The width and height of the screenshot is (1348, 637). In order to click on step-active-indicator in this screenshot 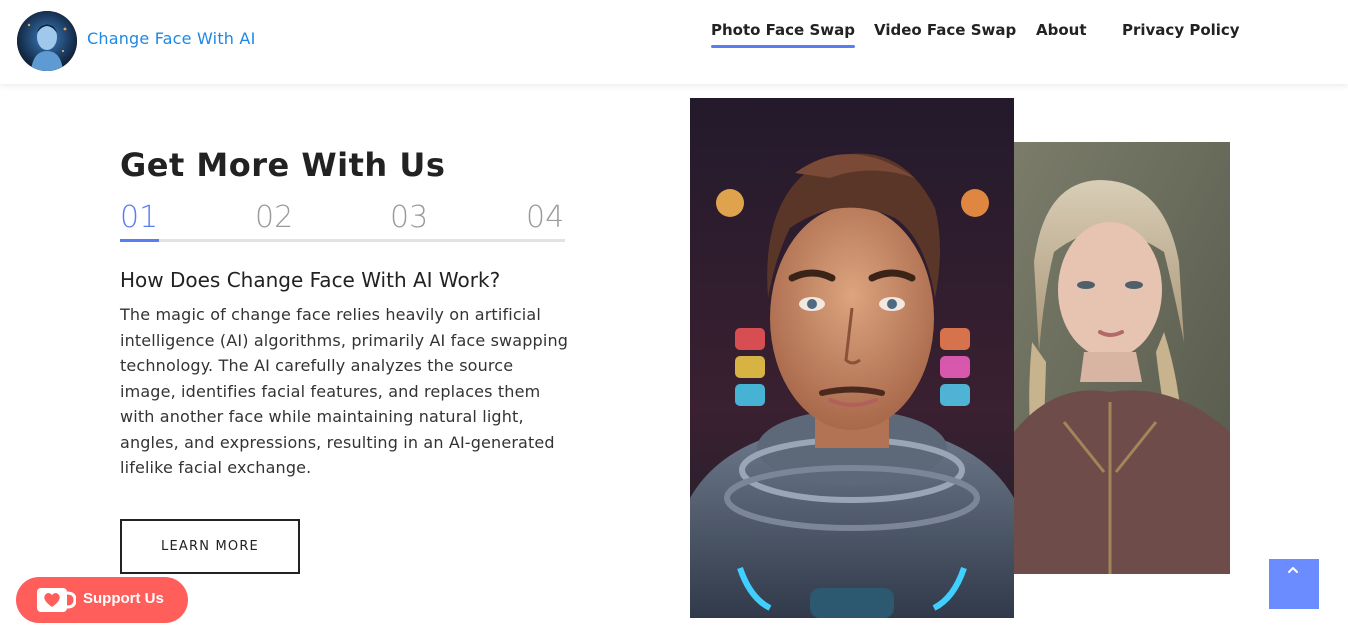, I will do `click(139, 240)`.